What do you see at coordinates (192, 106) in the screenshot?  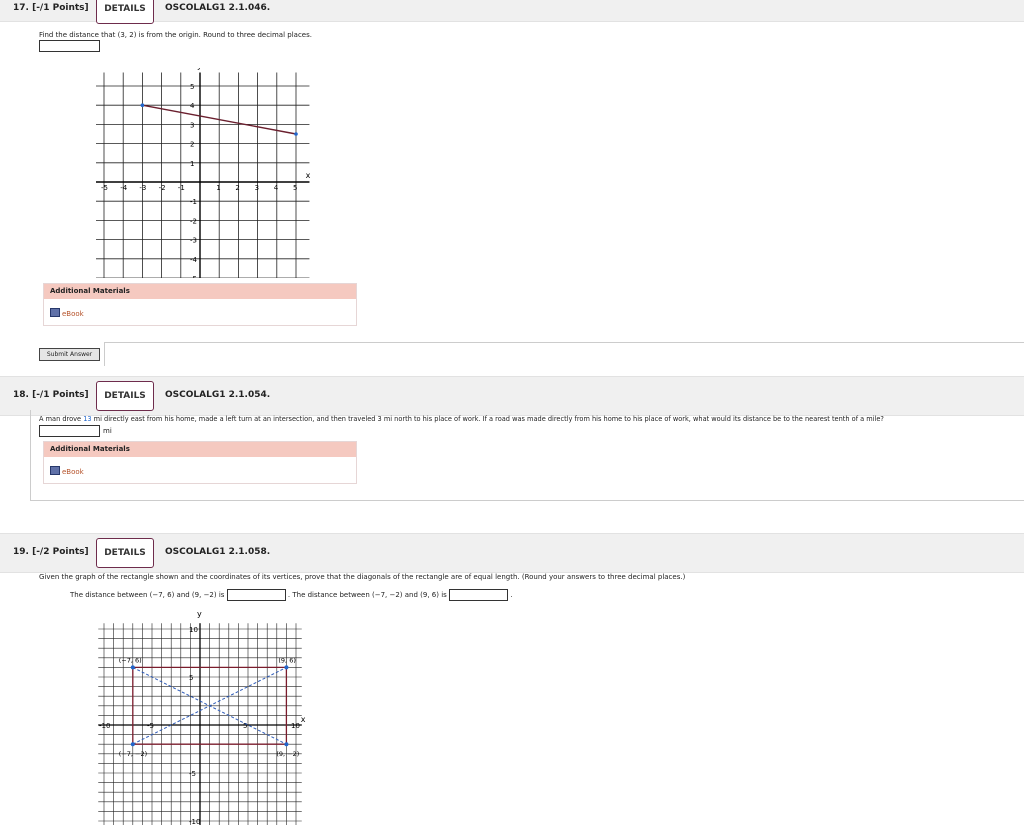 I see `y-tick-label: 4` at bounding box center [192, 106].